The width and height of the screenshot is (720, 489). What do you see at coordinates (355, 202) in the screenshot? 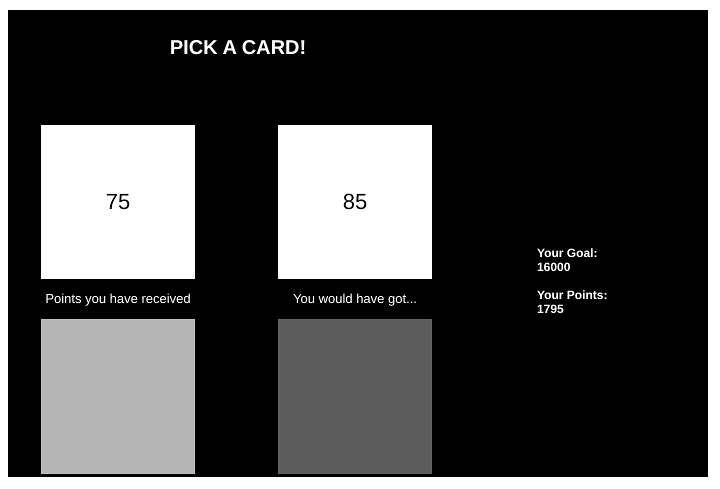
I see `number-card: 85` at bounding box center [355, 202].